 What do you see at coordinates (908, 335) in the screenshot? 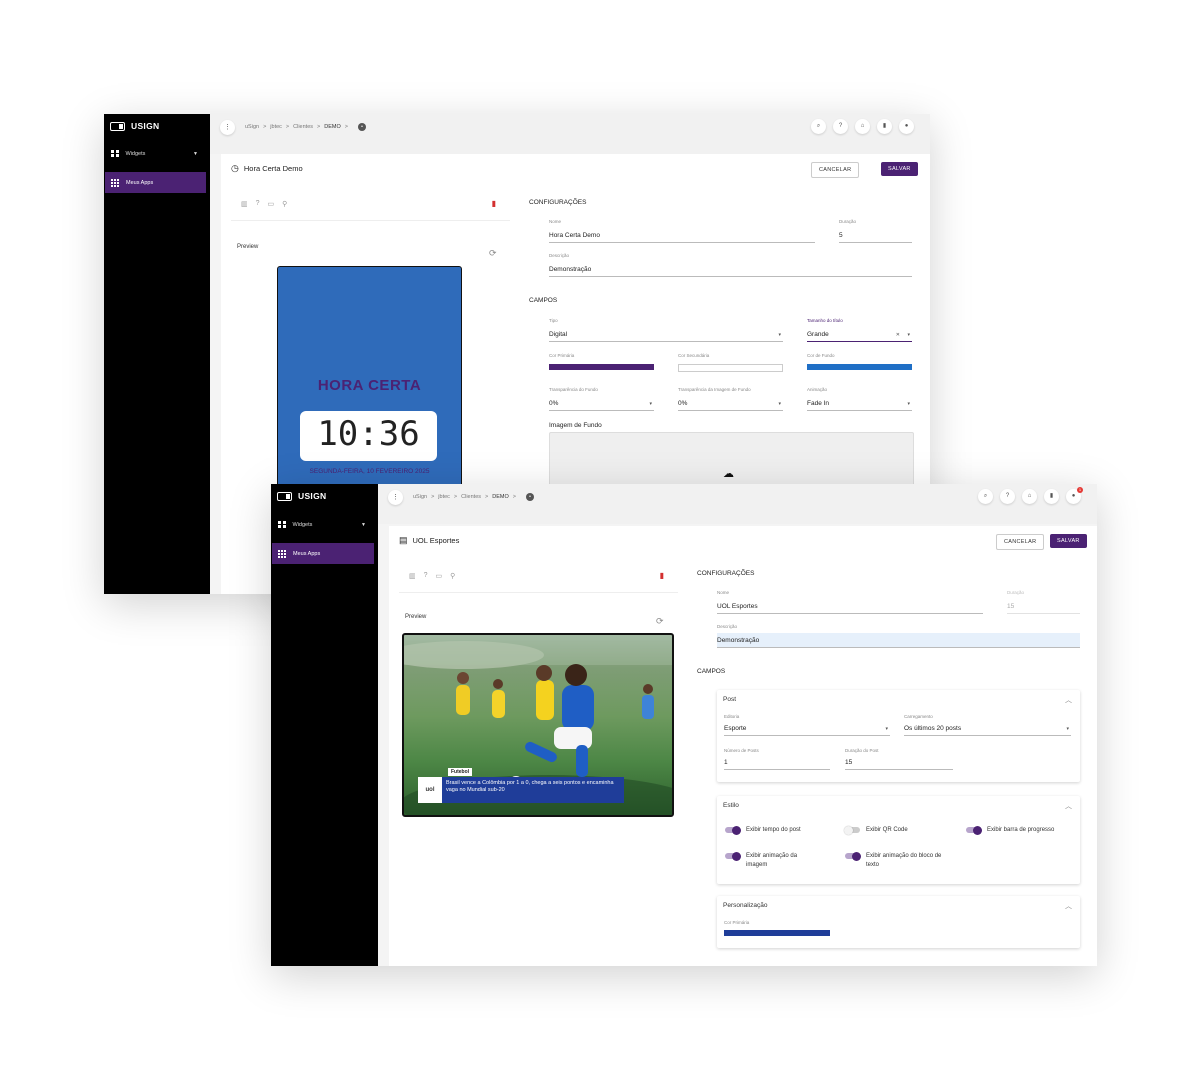
I see `dropdown-arrow-icon: ▾` at bounding box center [908, 335].